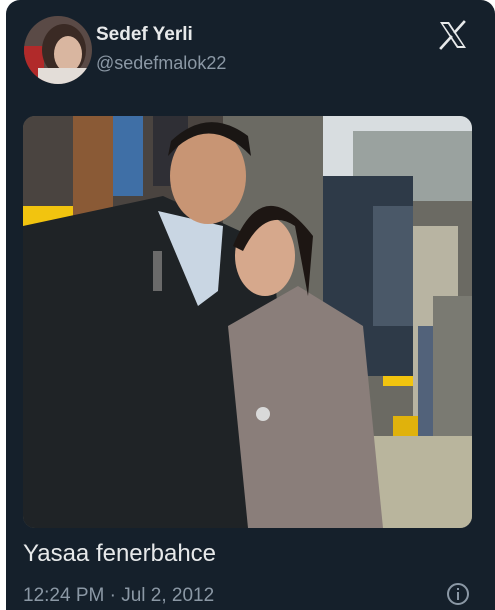 The height and width of the screenshot is (610, 495). I want to click on tweet-time: 12:24 PM, so click(64, 595).